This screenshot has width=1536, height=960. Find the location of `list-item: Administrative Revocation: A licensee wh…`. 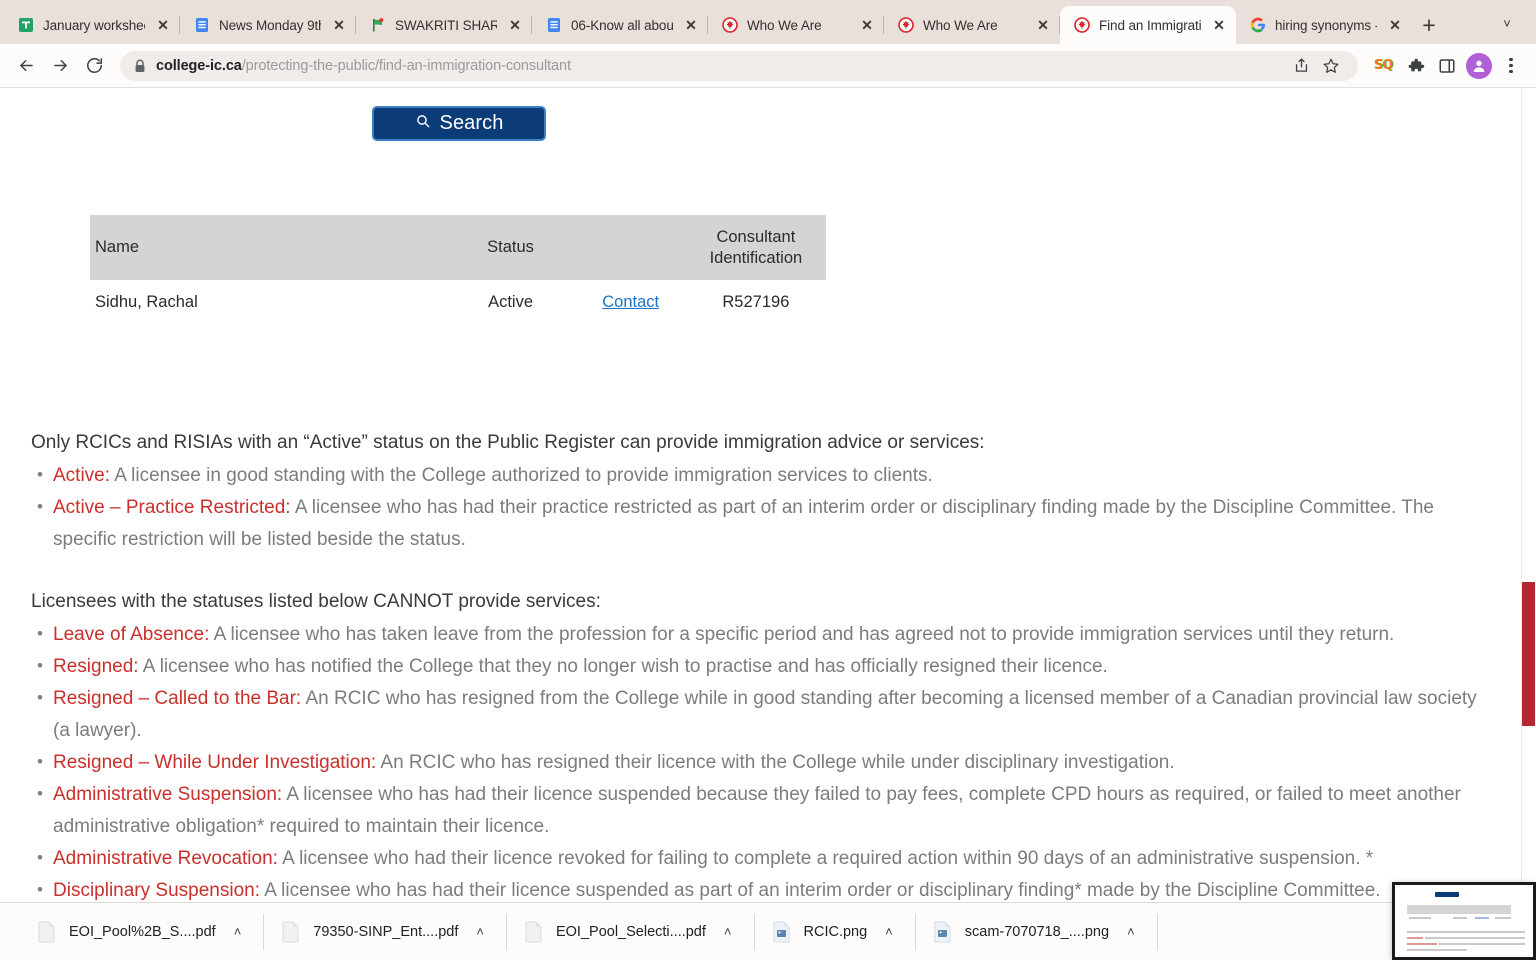

list-item: Administrative Revocation: A licensee wh… is located at coordinates (761, 858).